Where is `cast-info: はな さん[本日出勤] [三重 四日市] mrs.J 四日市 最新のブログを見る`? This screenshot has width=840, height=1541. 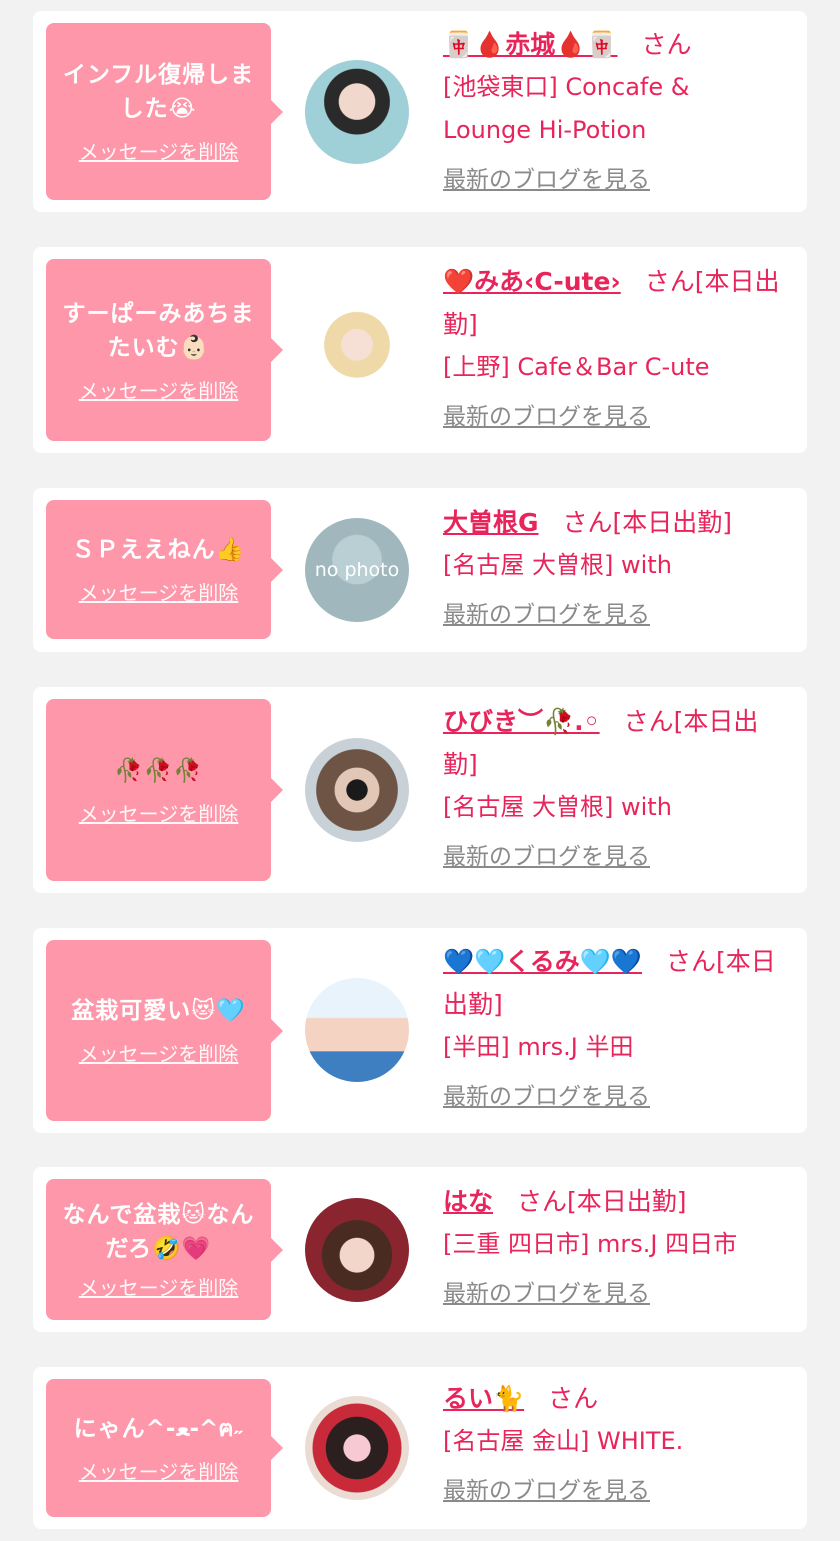
cast-info: はな さん[本日出勤] [三重 四日市] mrs.J 四日市 最新のブログを見る is located at coordinates (613, 1244).